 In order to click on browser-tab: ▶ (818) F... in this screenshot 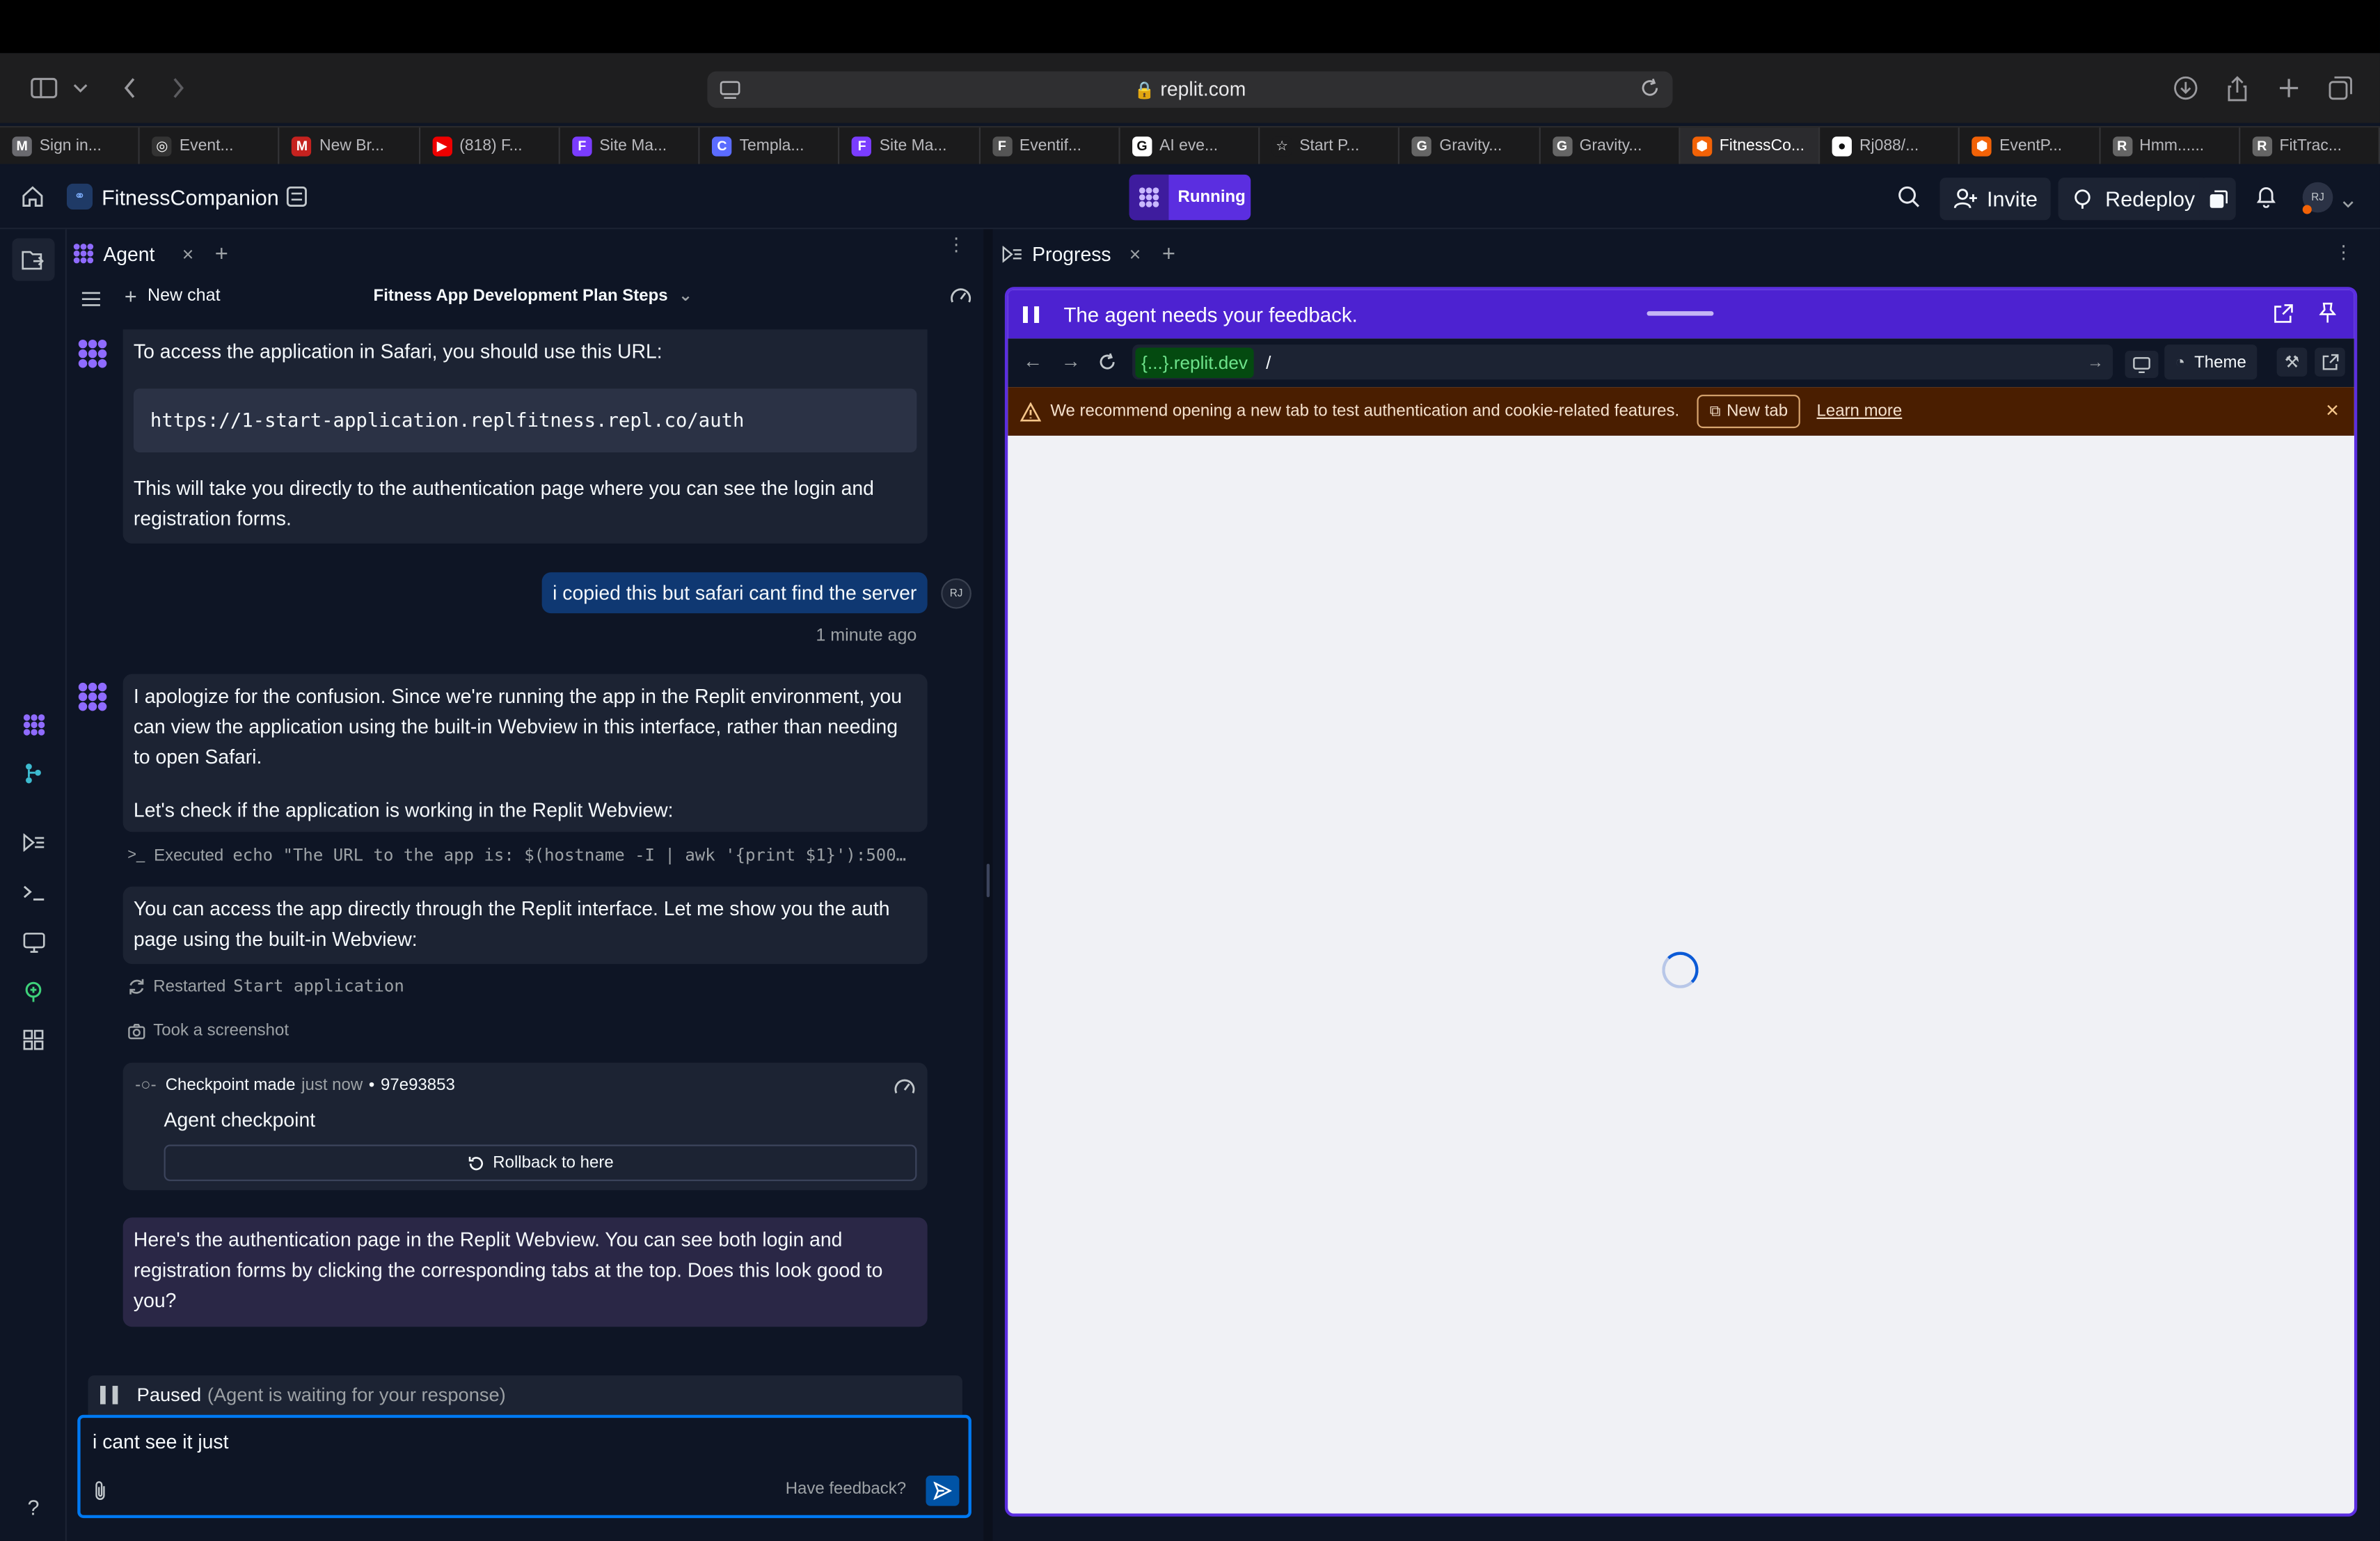, I will do `click(490, 145)`.